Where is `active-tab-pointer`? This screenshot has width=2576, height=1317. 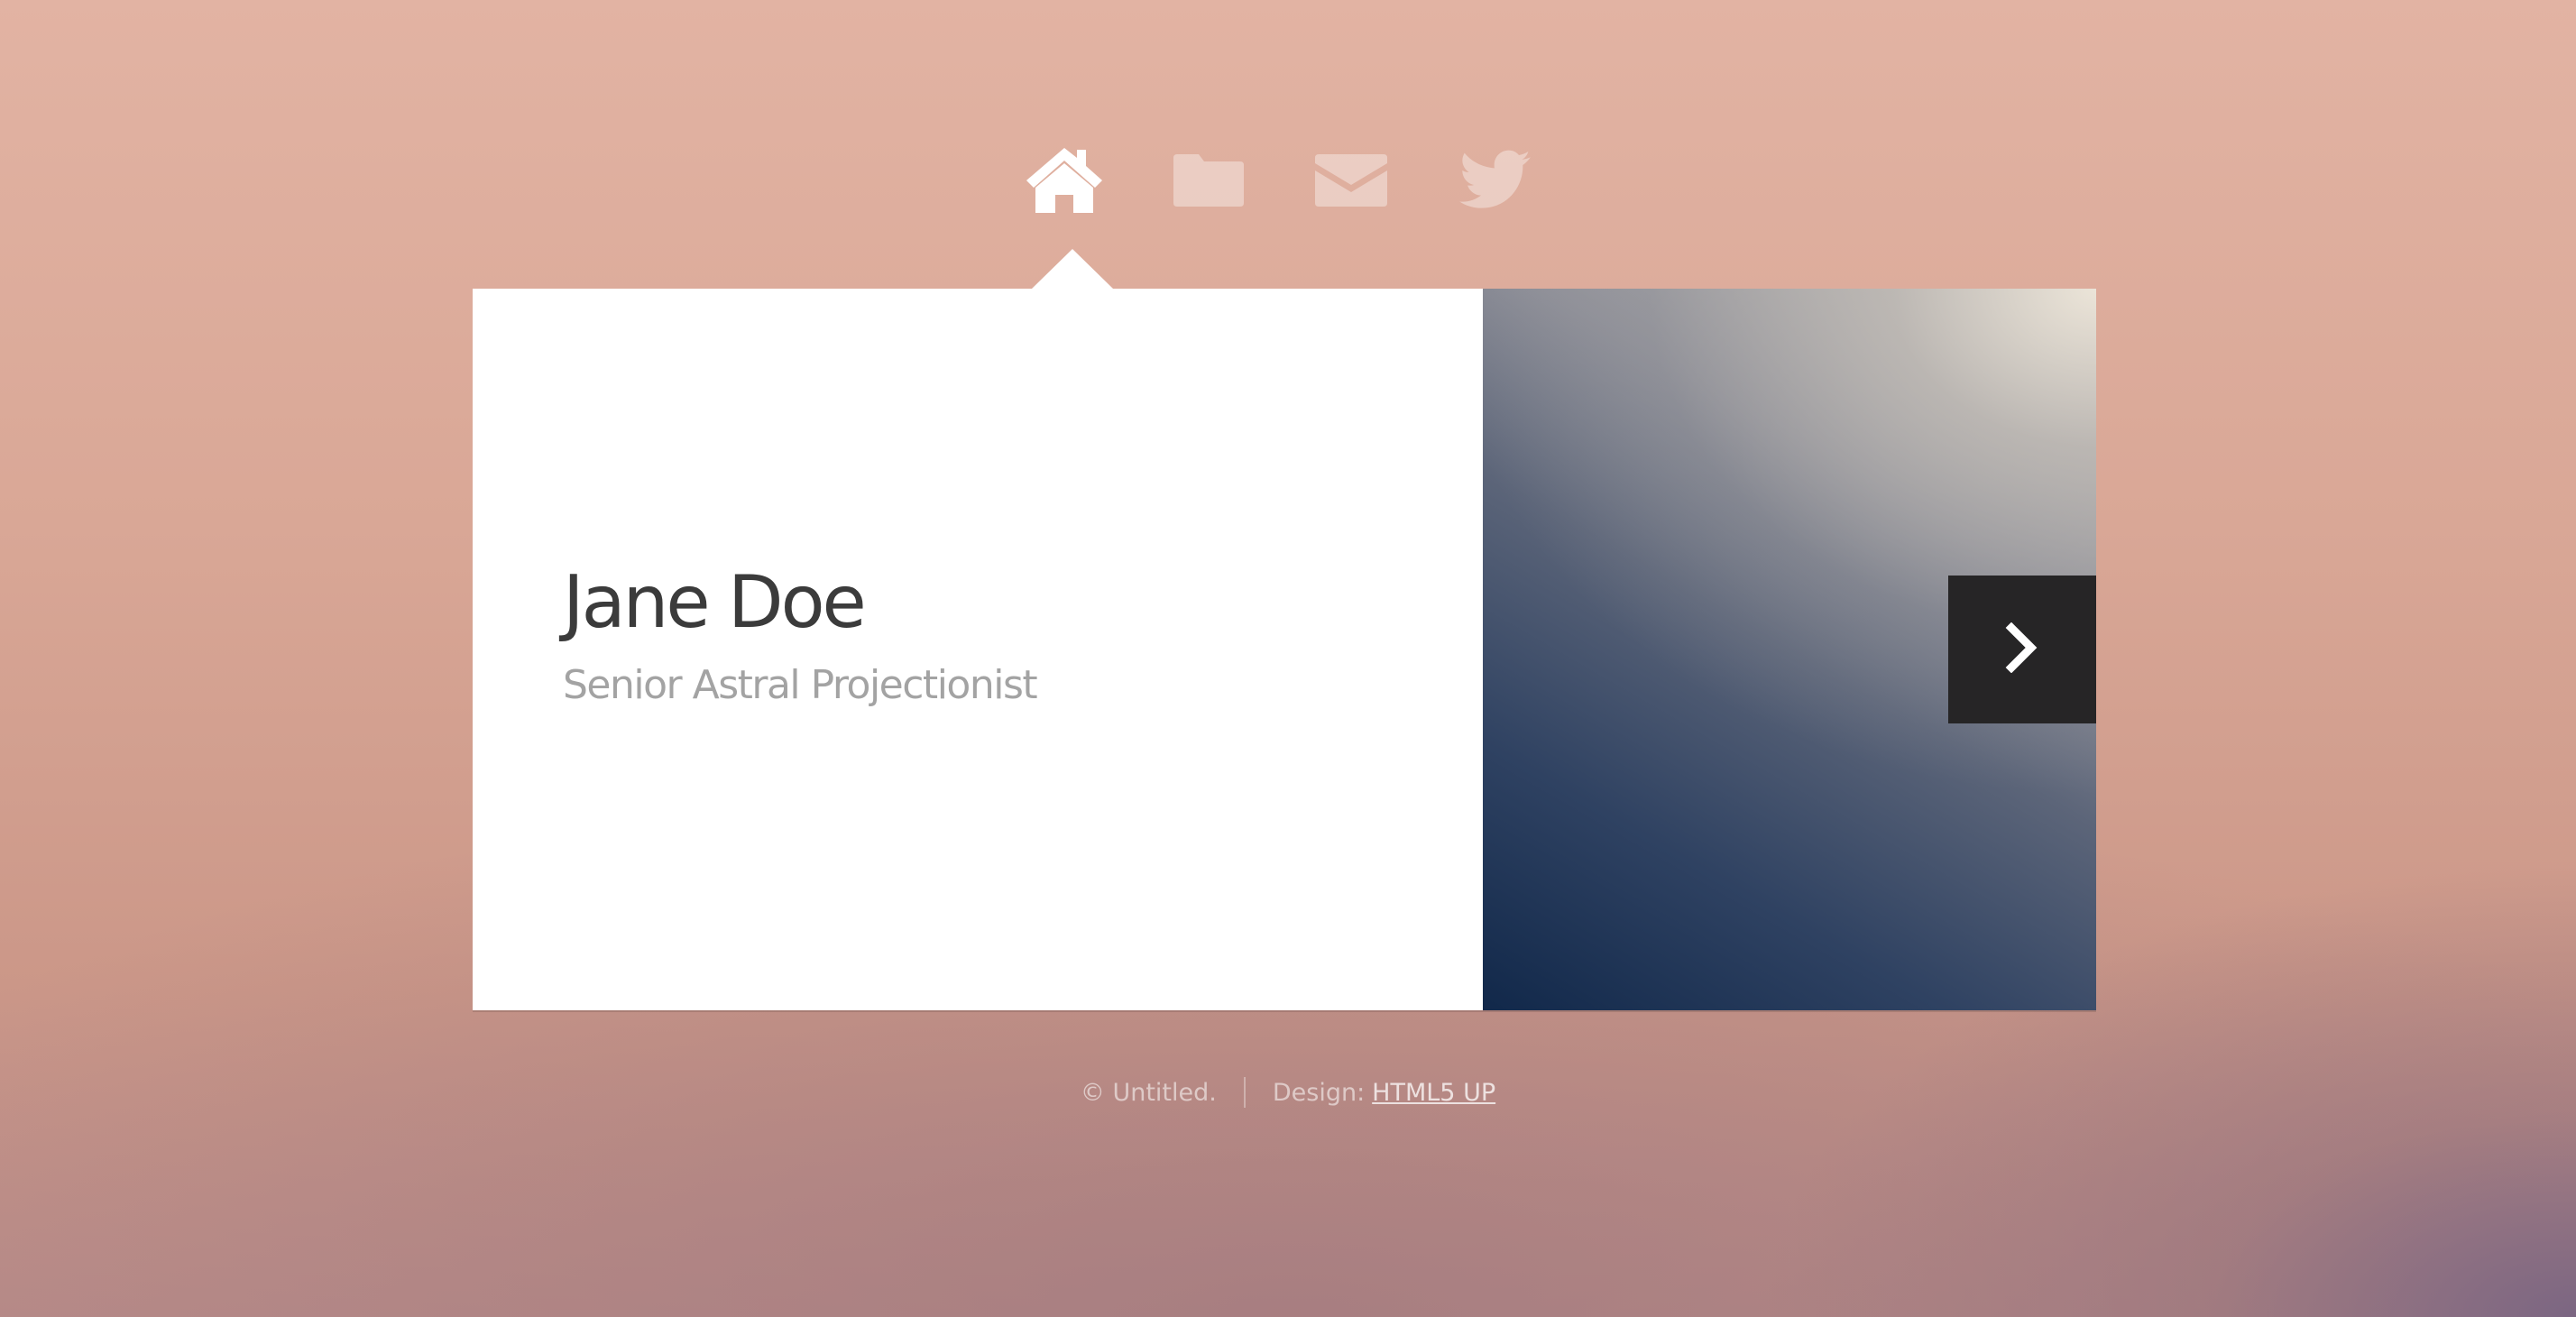
active-tab-pointer is located at coordinates (1072, 269).